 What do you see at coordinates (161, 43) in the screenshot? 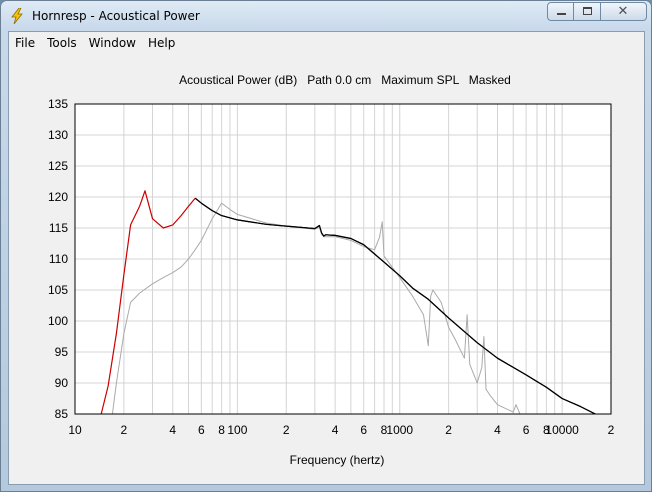
I see `menu-help: Help` at bounding box center [161, 43].